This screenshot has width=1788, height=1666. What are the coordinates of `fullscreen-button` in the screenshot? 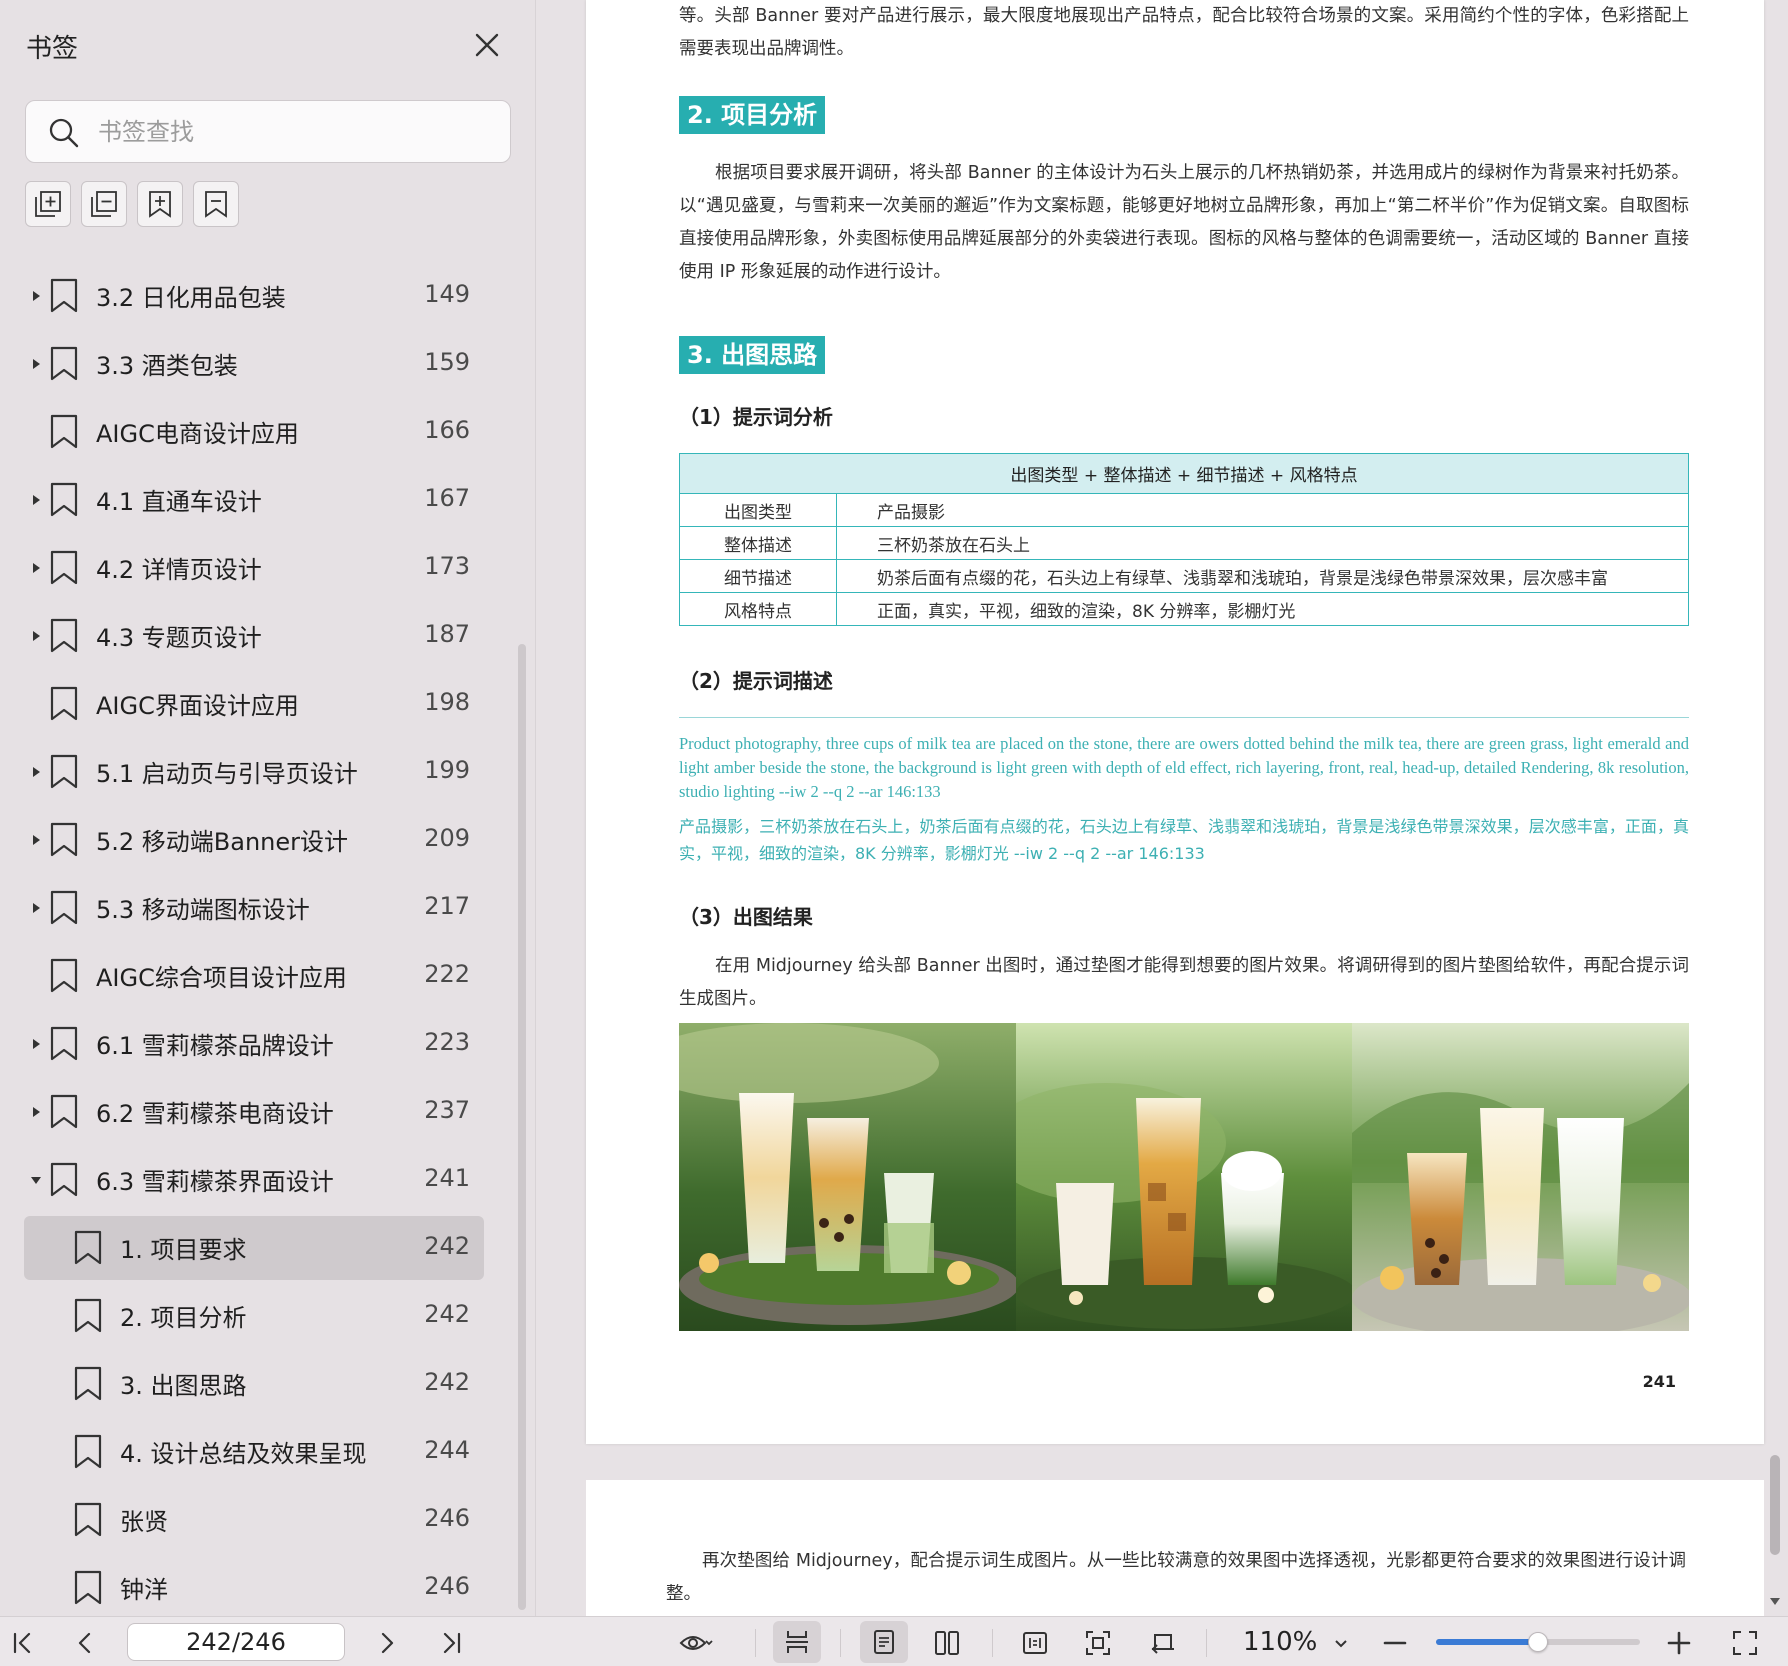 It's located at (1745, 1643).